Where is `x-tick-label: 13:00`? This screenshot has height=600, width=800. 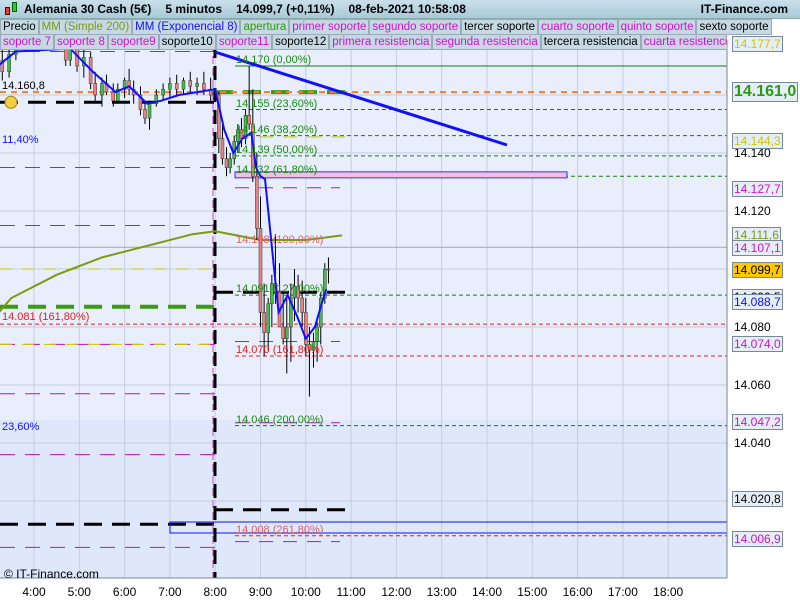 x-tick-label: 13:00 is located at coordinates (441, 592).